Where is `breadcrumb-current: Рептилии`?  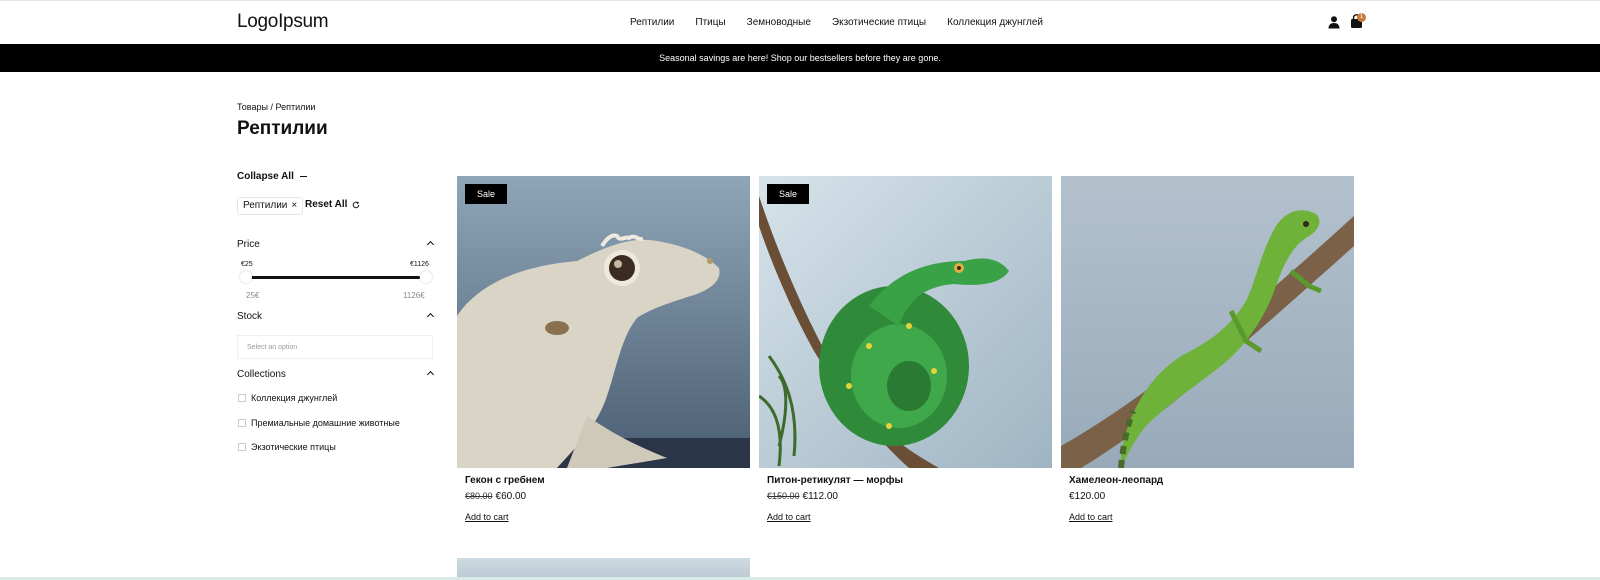 breadcrumb-current: Рептилии is located at coordinates (295, 107).